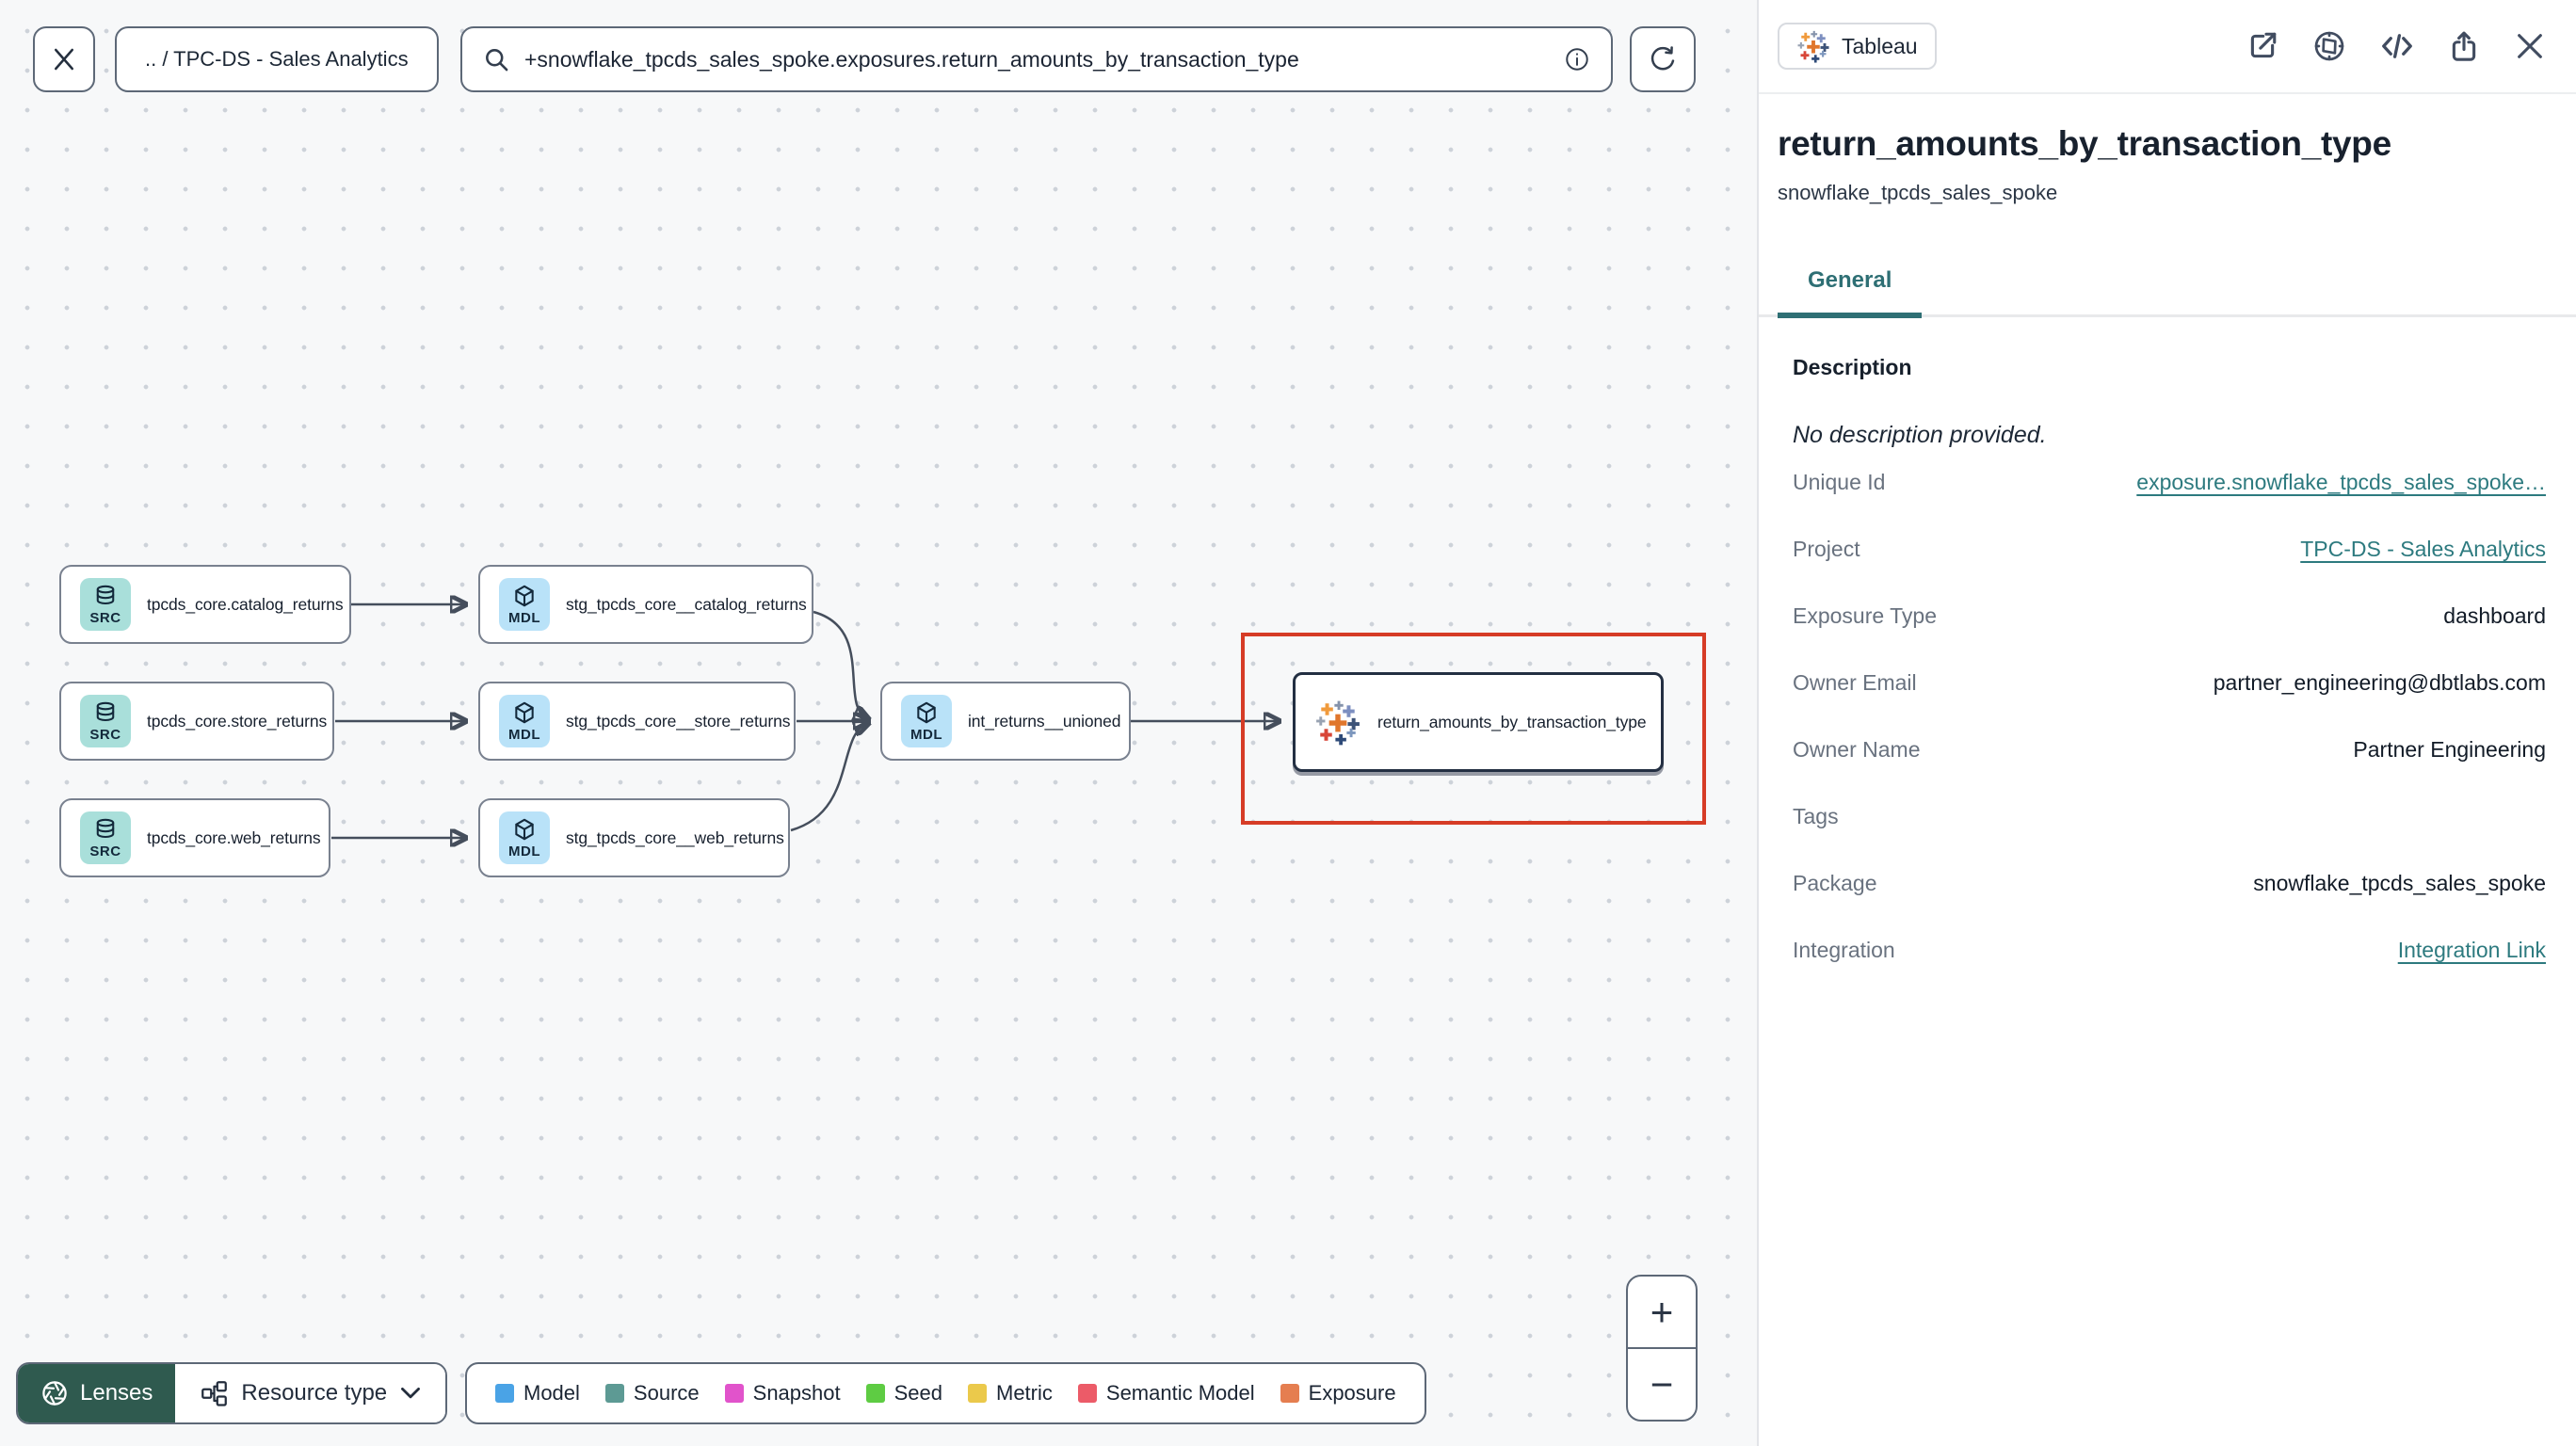 Image resolution: width=2576 pixels, height=1446 pixels. I want to click on search-input, so click(1036, 59).